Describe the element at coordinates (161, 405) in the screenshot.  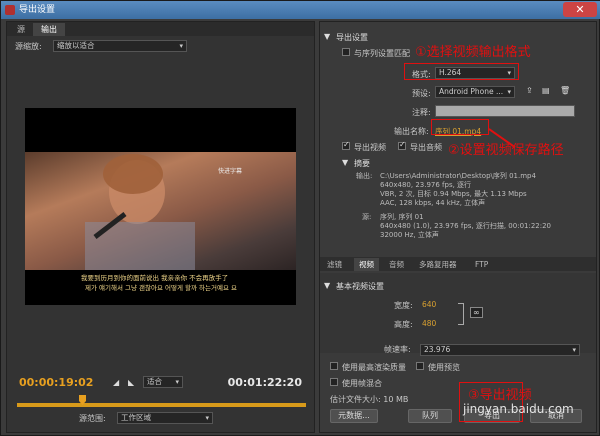
I see `timeline-bar` at that location.